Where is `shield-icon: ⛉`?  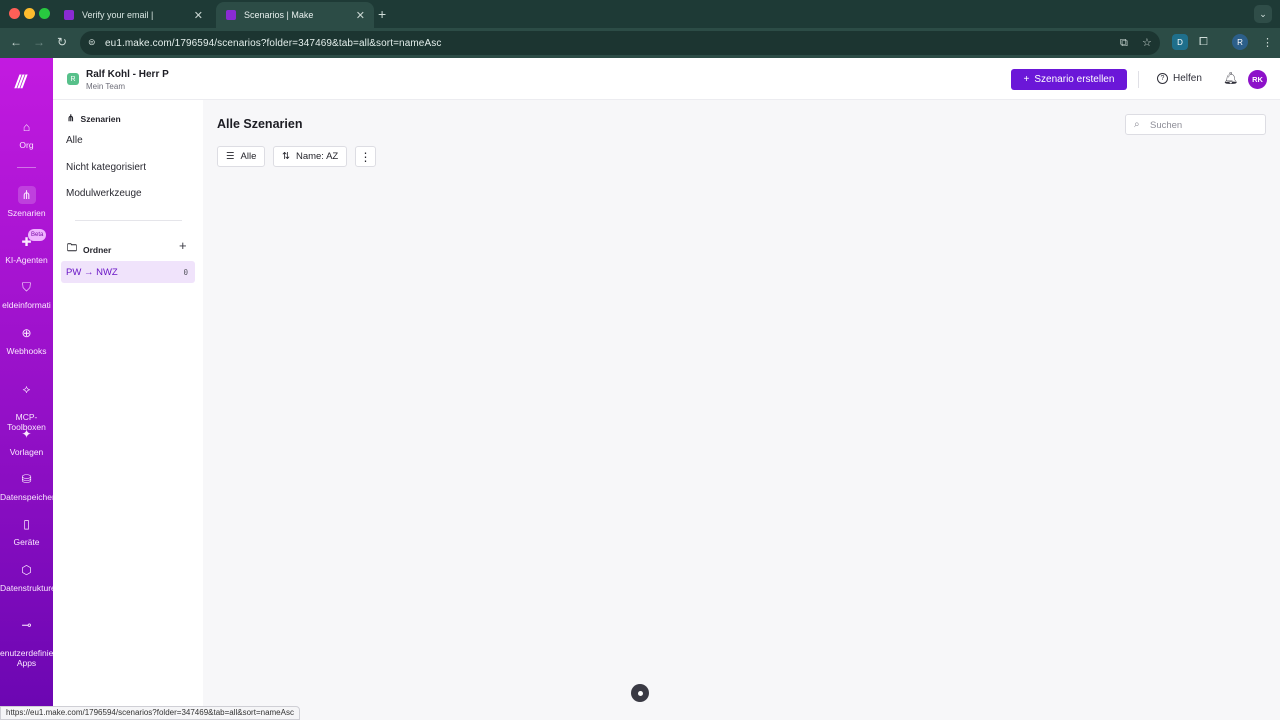 shield-icon: ⛉ is located at coordinates (26, 287).